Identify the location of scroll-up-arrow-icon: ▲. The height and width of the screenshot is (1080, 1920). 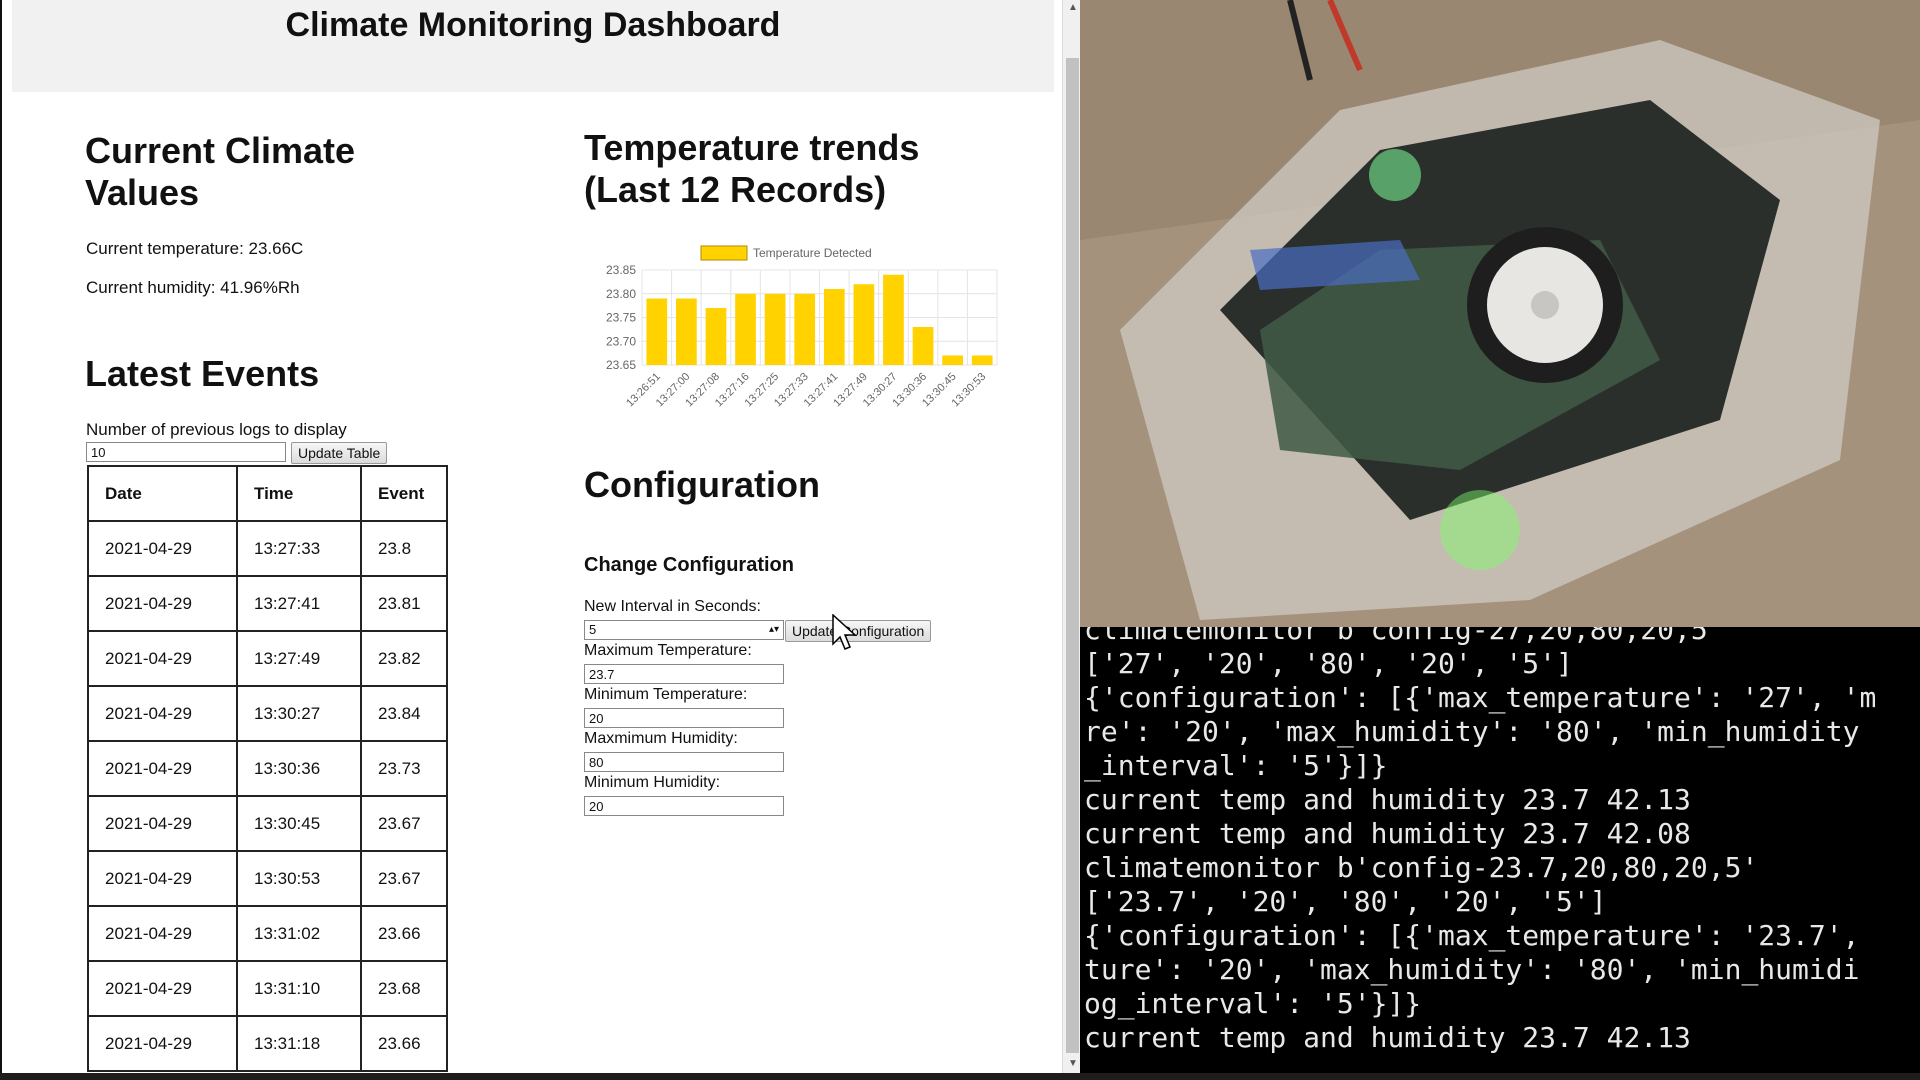
(1073, 7).